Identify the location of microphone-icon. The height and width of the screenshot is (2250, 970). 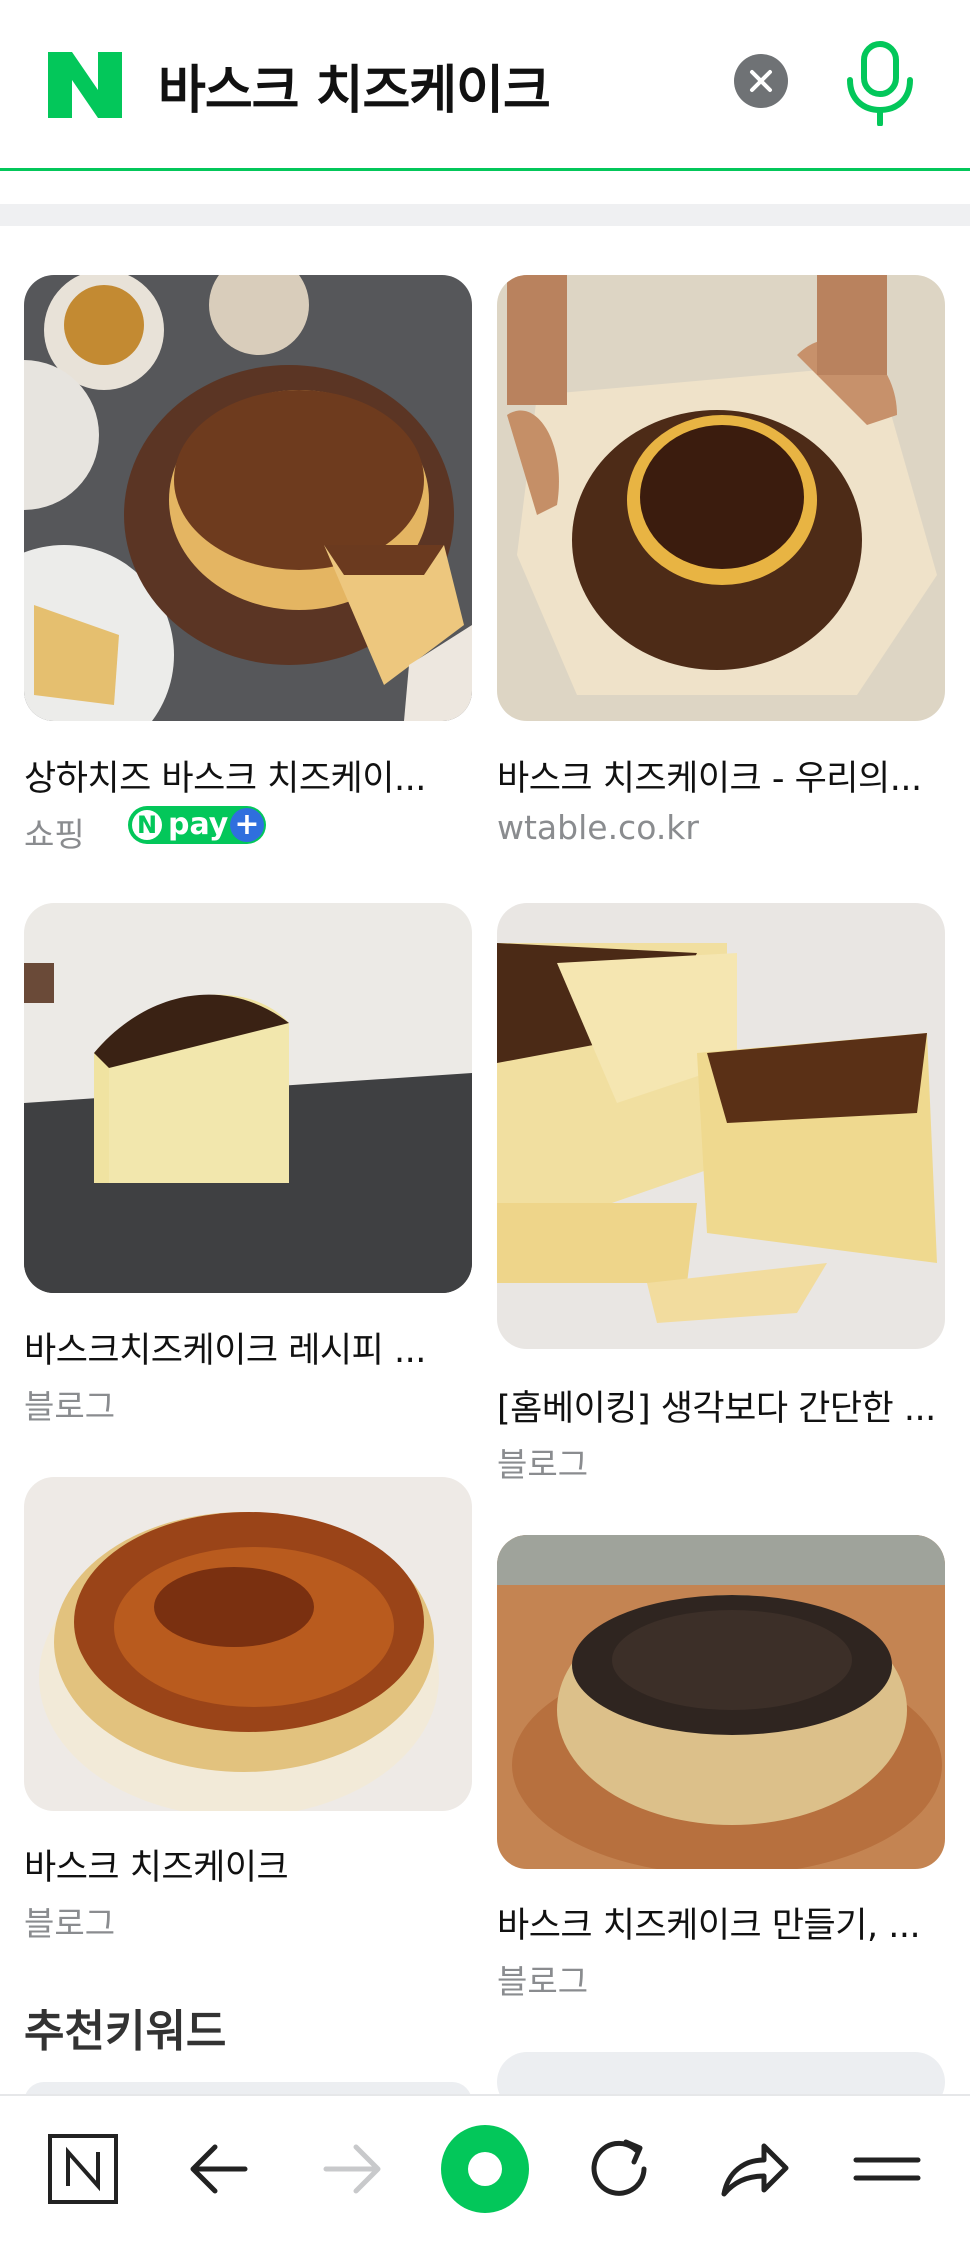
(880, 83).